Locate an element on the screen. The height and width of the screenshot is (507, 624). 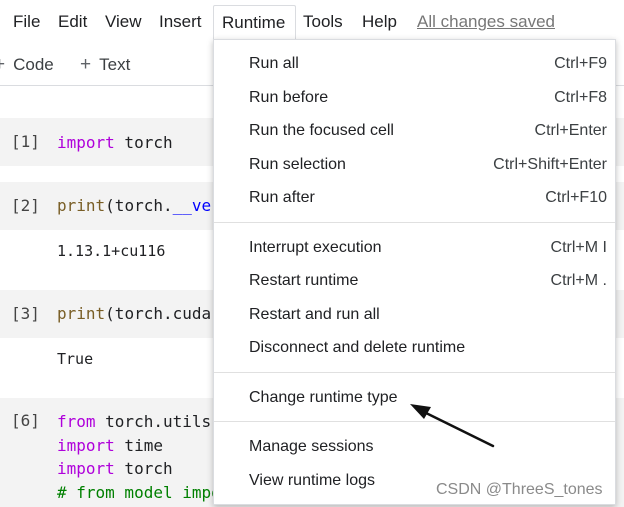
cell-prompt: [6] is located at coordinates (25, 420).